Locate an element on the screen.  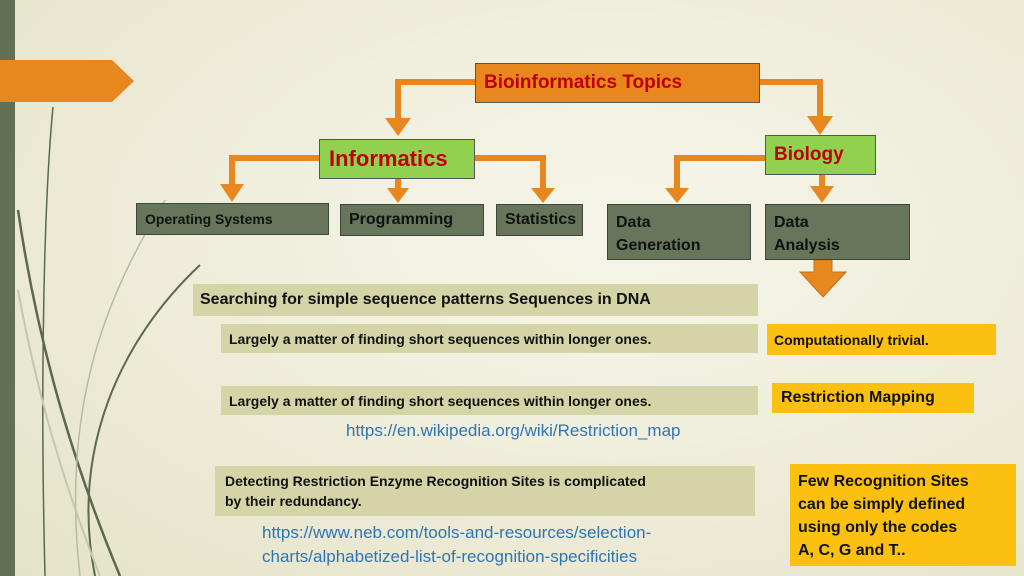
node-statistics-label: Statistics is located at coordinates (541, 219).